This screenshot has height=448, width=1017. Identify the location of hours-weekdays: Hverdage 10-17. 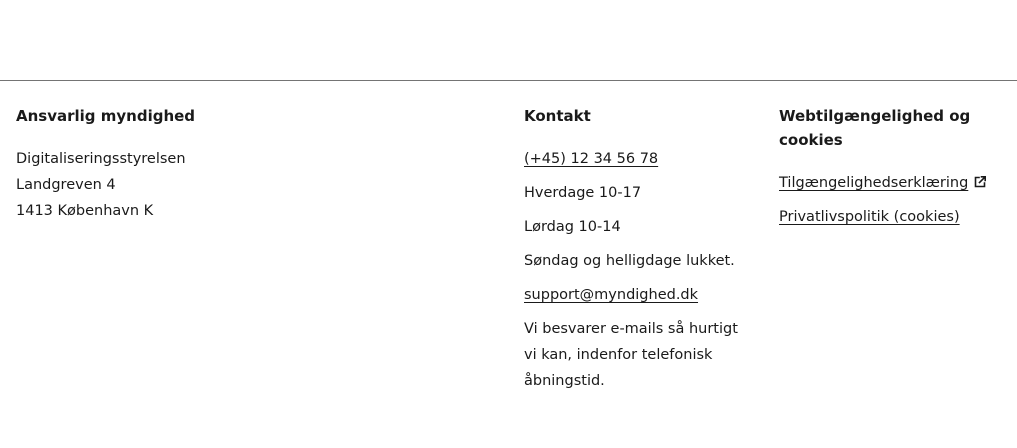
(583, 193).